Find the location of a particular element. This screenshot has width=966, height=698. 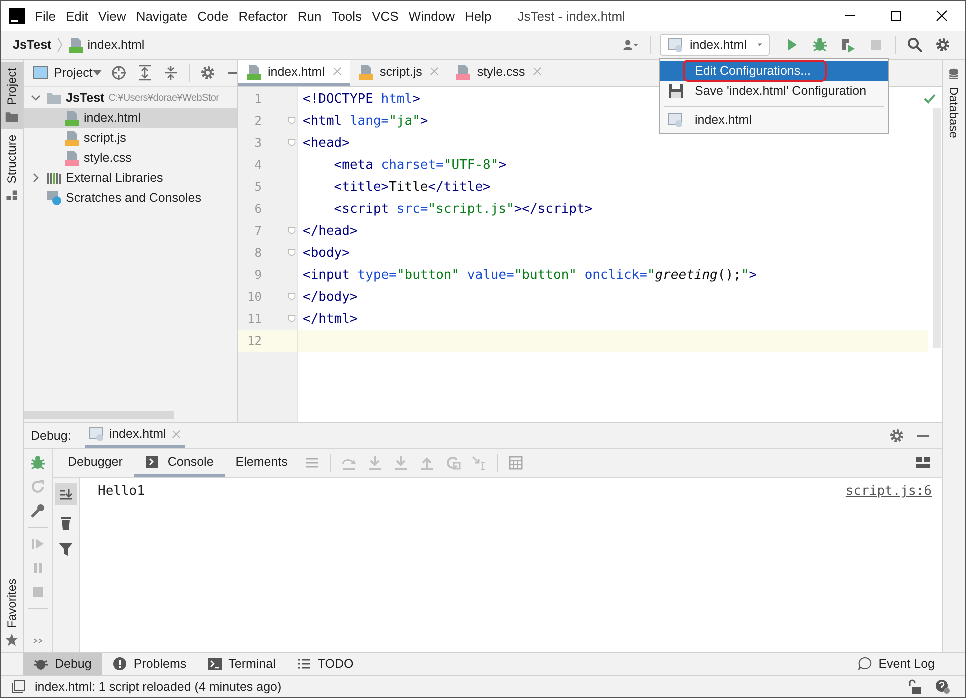

expand-all-icon is located at coordinates (144, 73).